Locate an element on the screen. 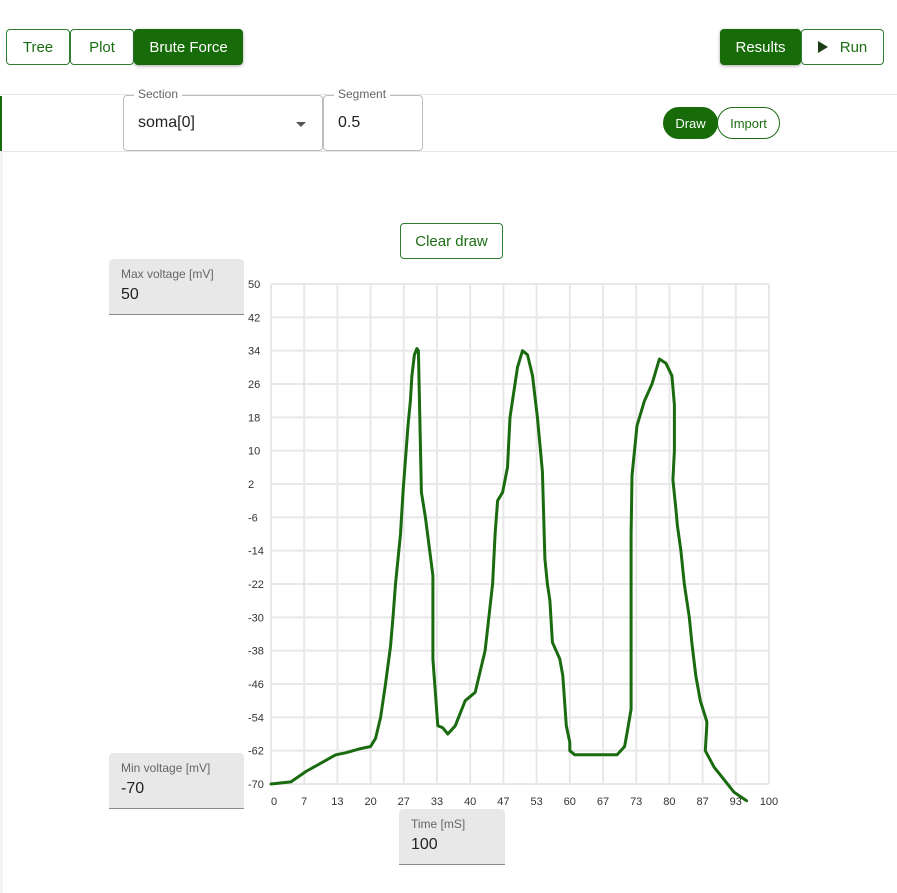  section-select: Section soma[0] is located at coordinates (223, 119).